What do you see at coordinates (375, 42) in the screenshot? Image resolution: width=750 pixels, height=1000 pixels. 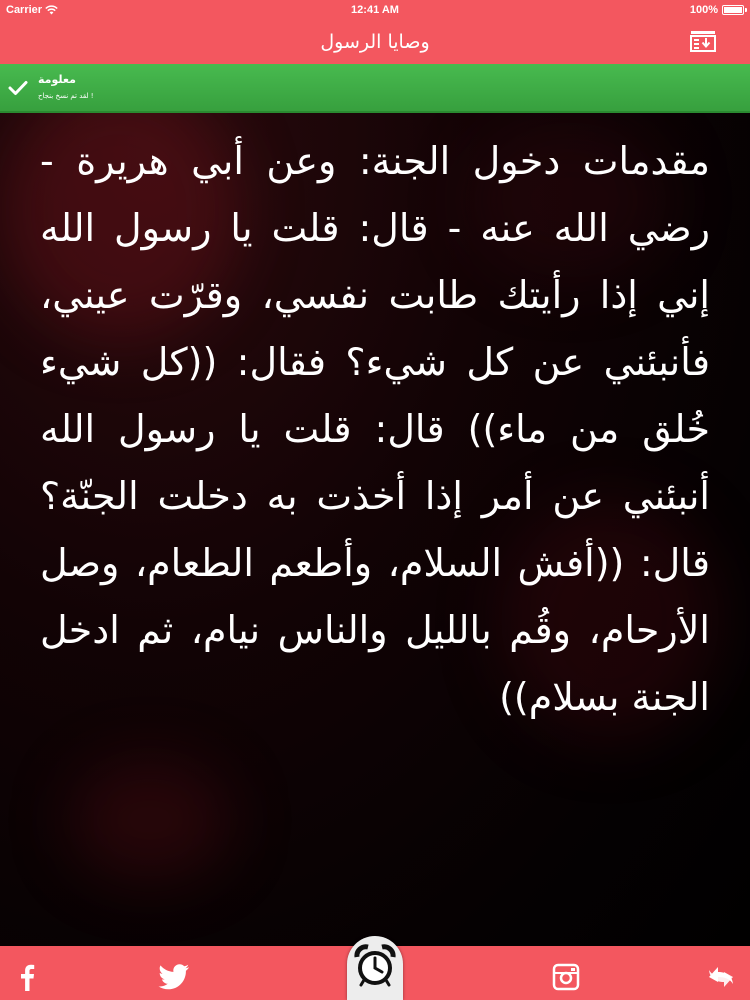 I see `page-title: وصايا الرسول` at bounding box center [375, 42].